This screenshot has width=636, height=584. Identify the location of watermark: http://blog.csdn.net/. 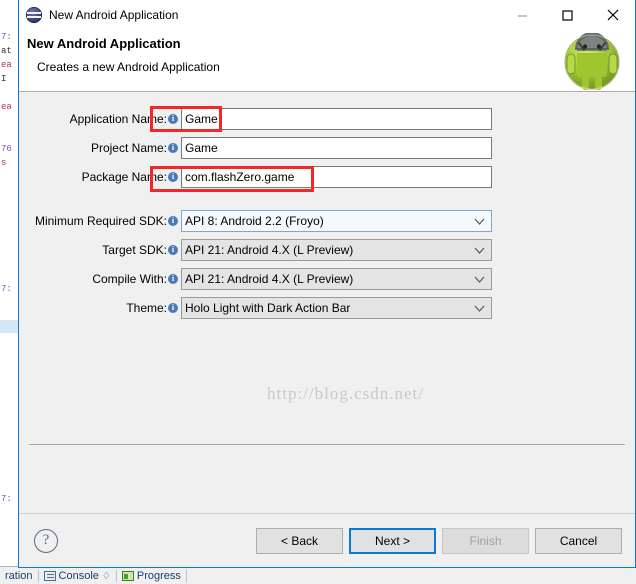
(345, 393).